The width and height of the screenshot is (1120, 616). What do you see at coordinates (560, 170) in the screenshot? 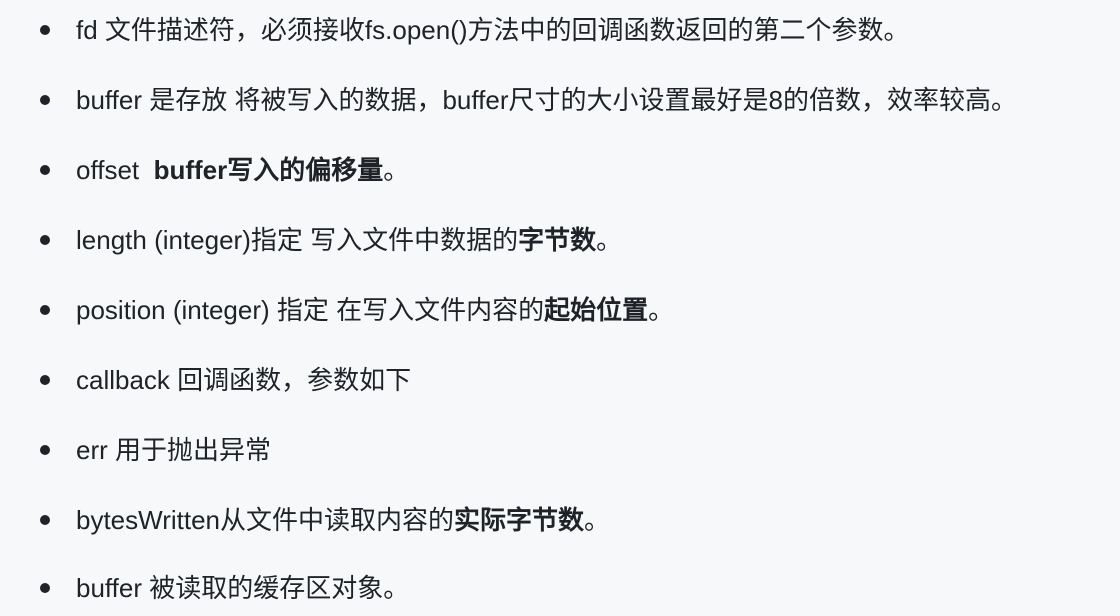
I see `list-item: offset buffer写入的偏移量。` at bounding box center [560, 170].